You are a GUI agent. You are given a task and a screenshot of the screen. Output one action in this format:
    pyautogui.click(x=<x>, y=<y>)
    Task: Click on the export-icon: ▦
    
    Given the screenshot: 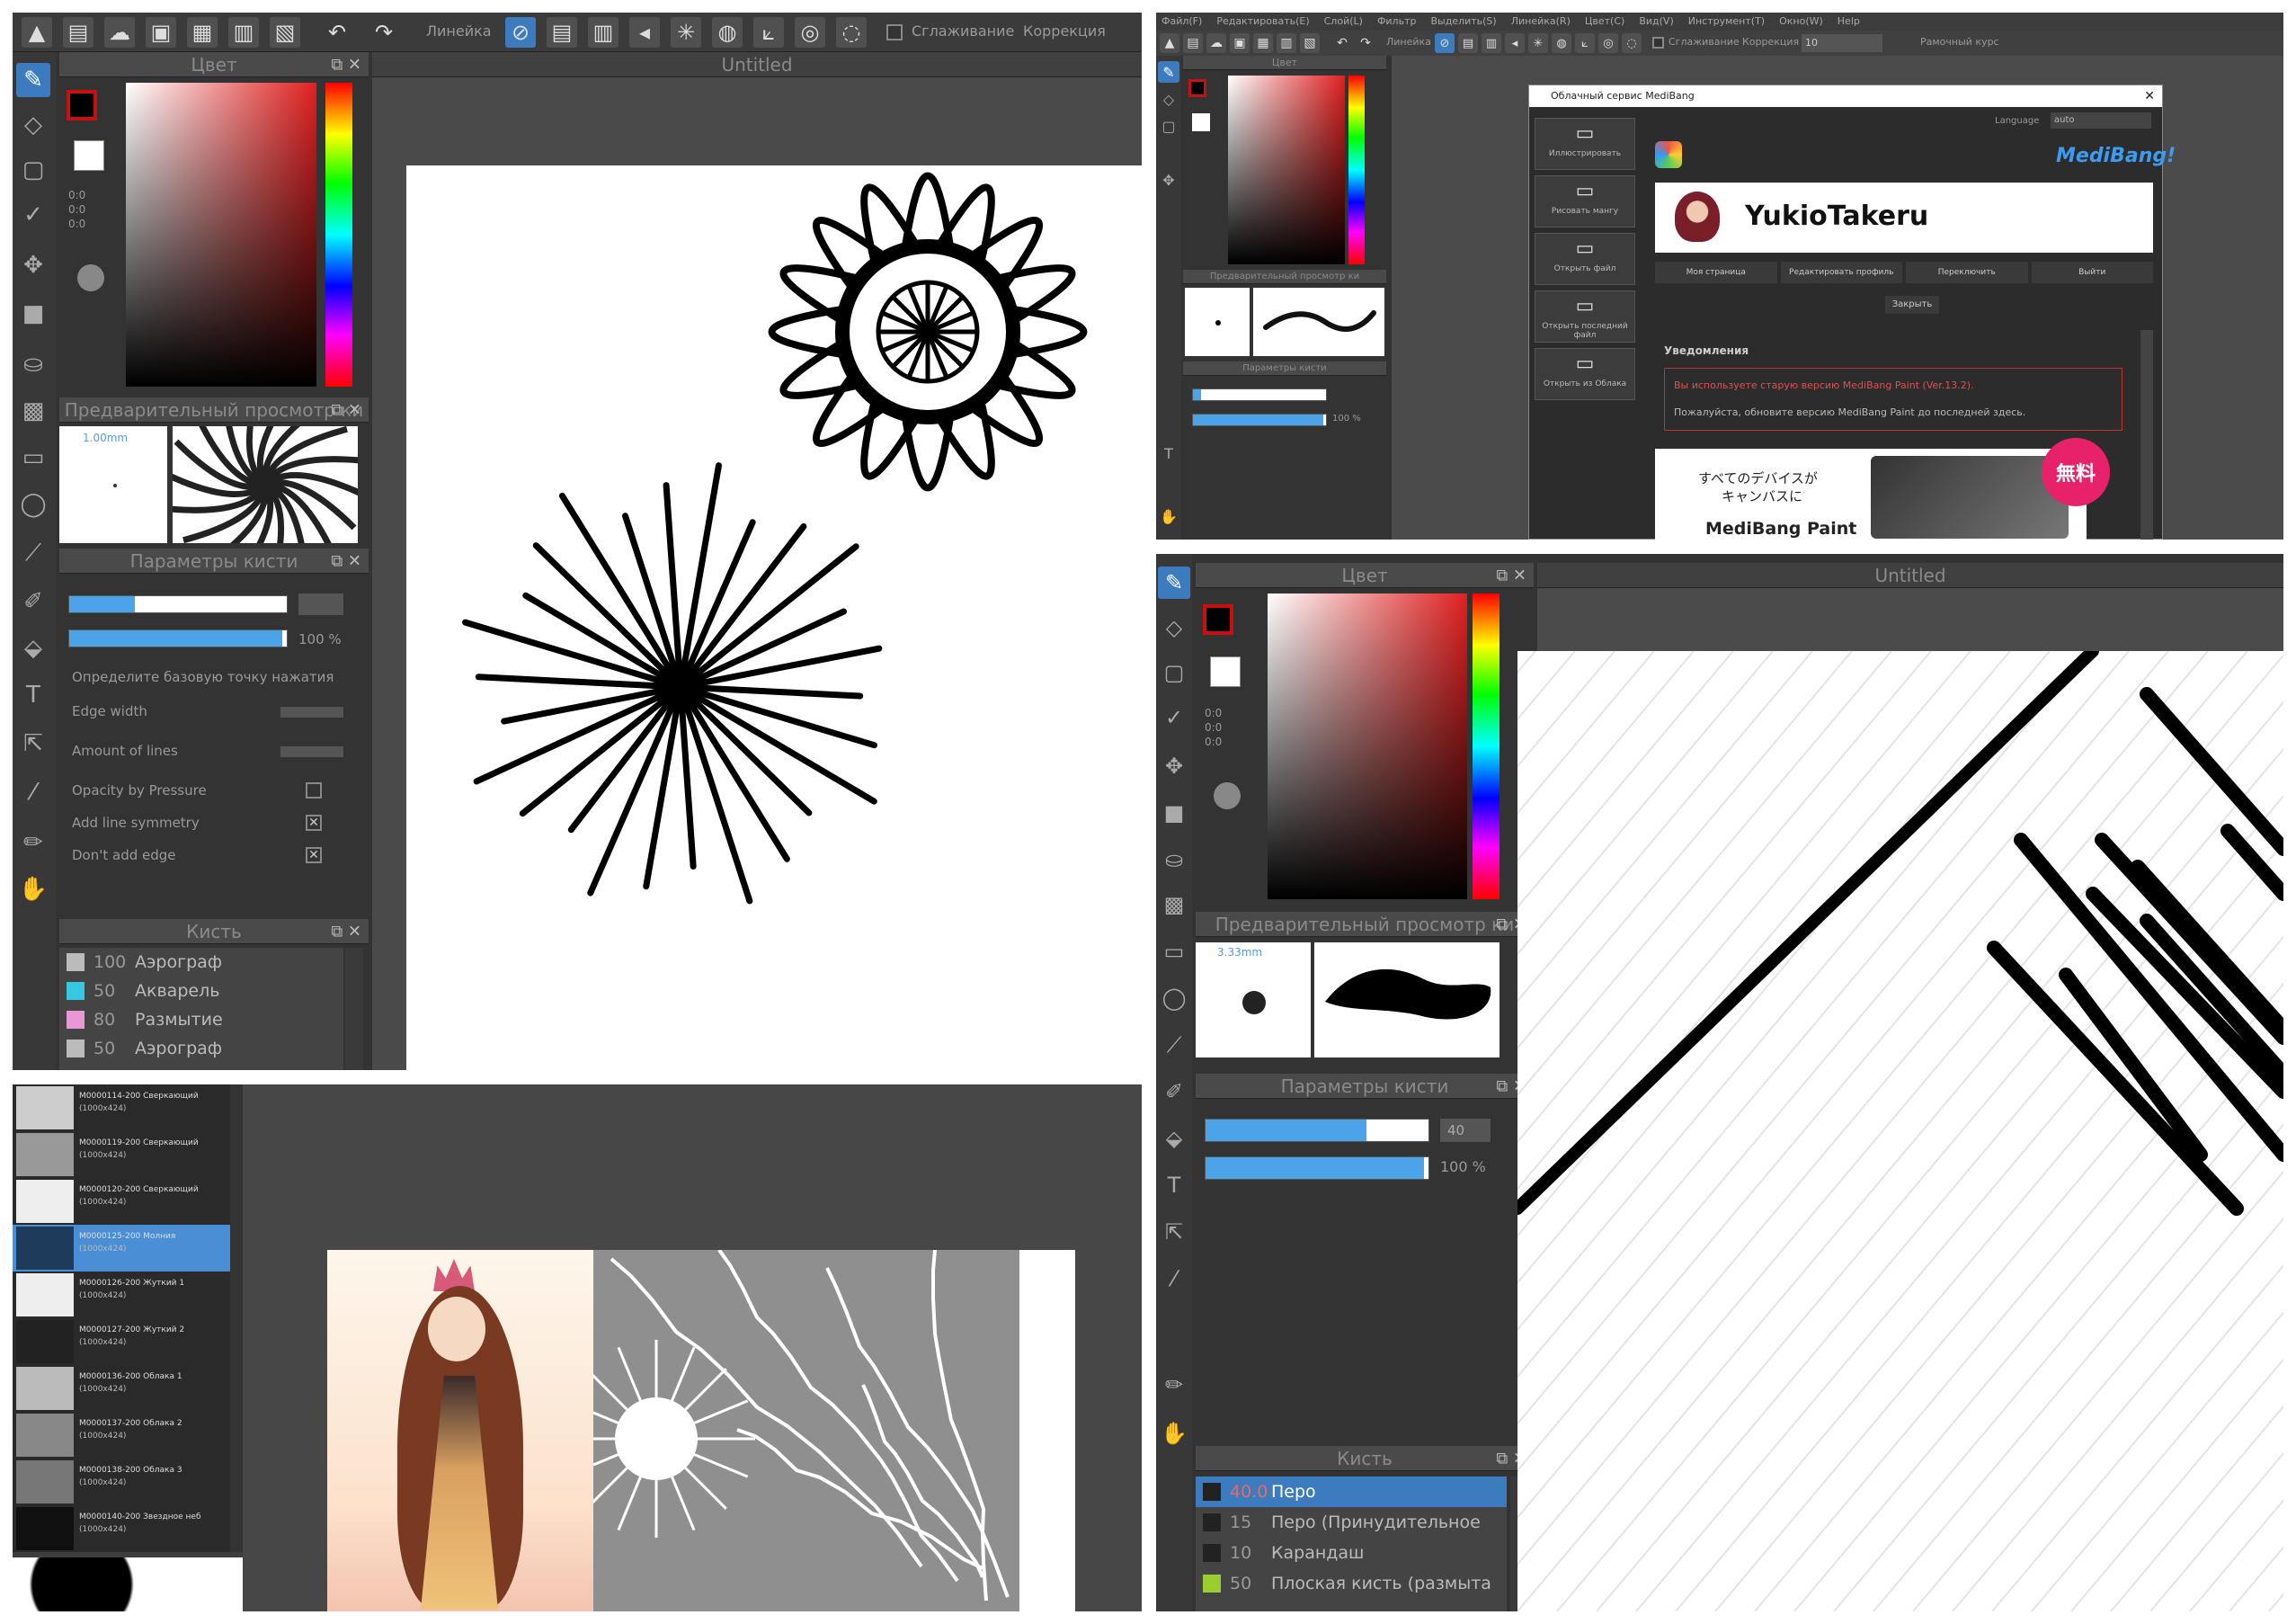 What is the action you would take?
    pyautogui.click(x=202, y=32)
    